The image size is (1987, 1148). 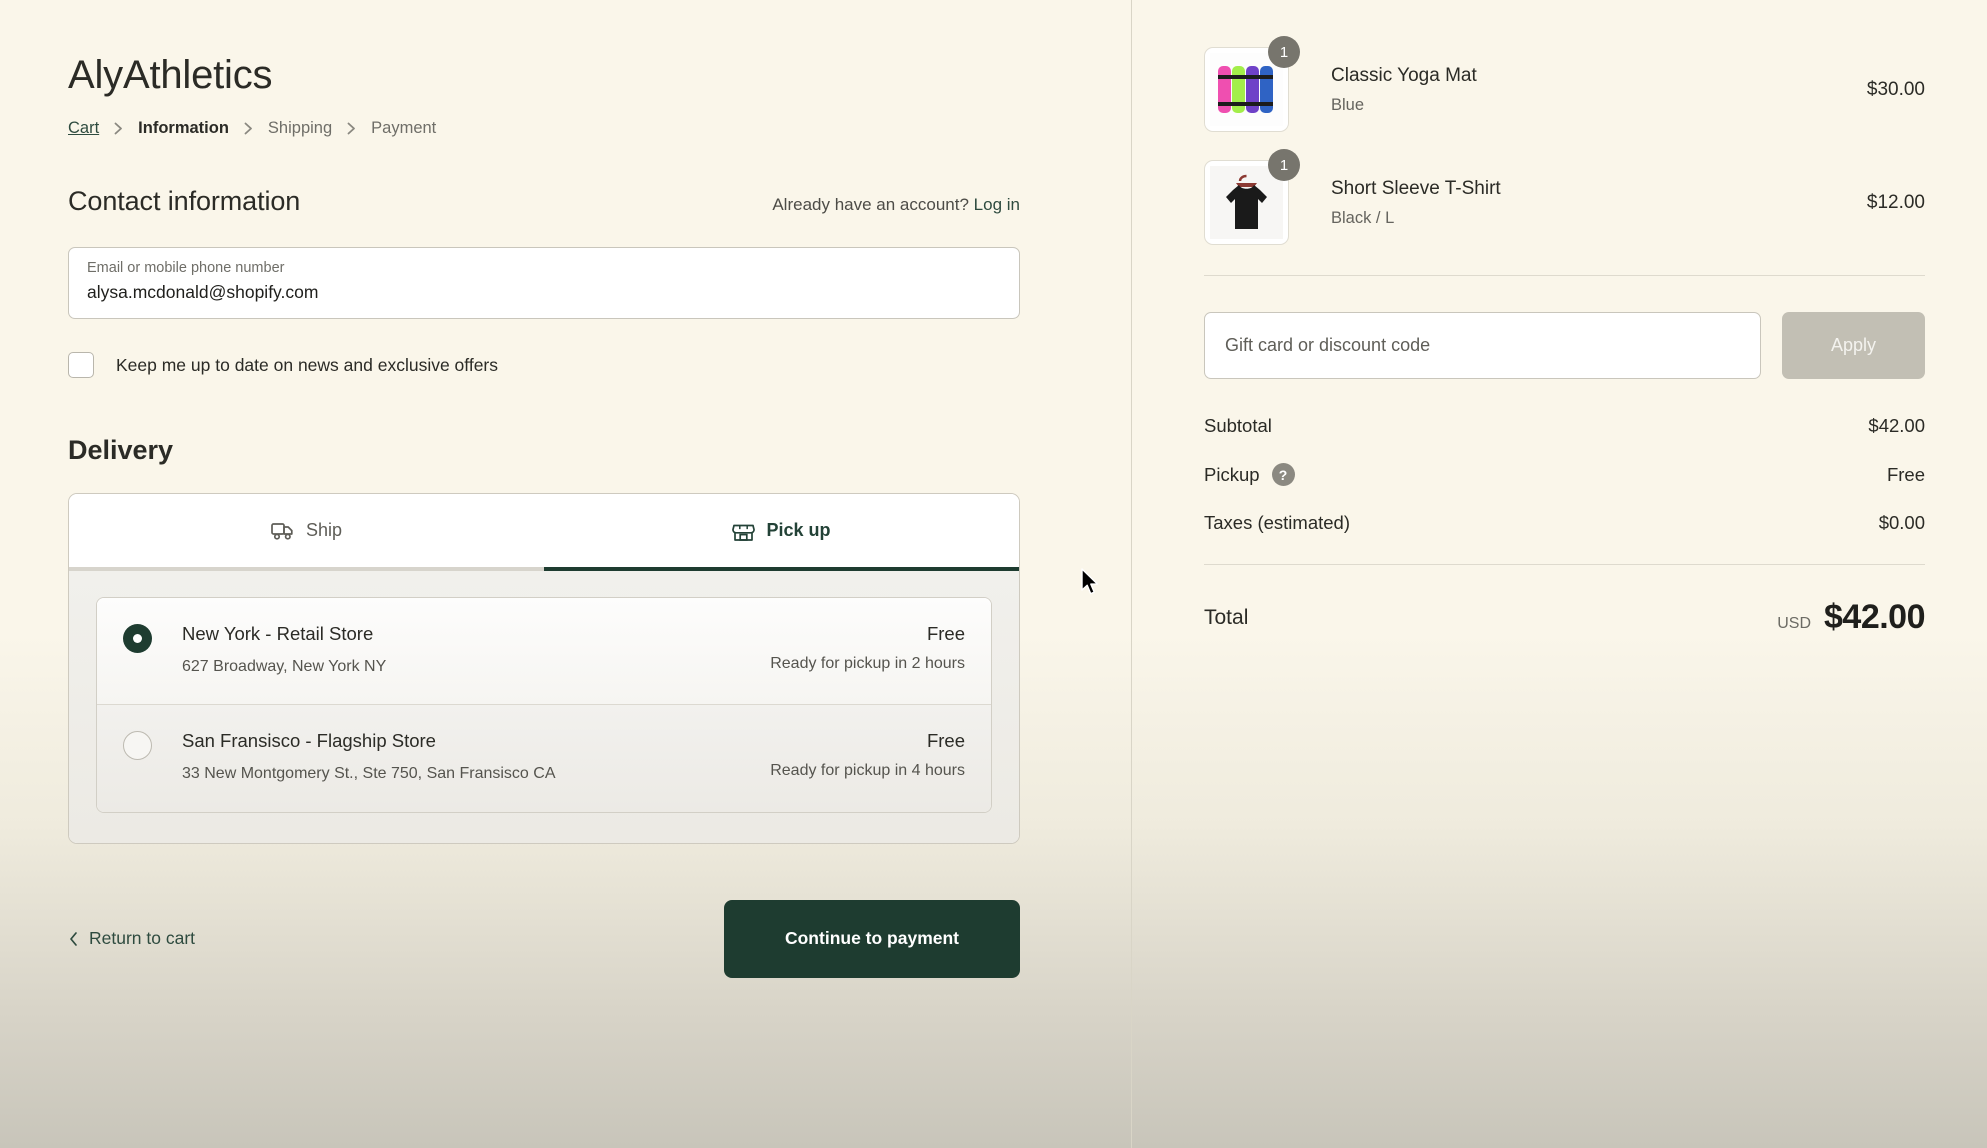 What do you see at coordinates (870, 204) in the screenshot?
I see `account-prompt-text: Already have an account?` at bounding box center [870, 204].